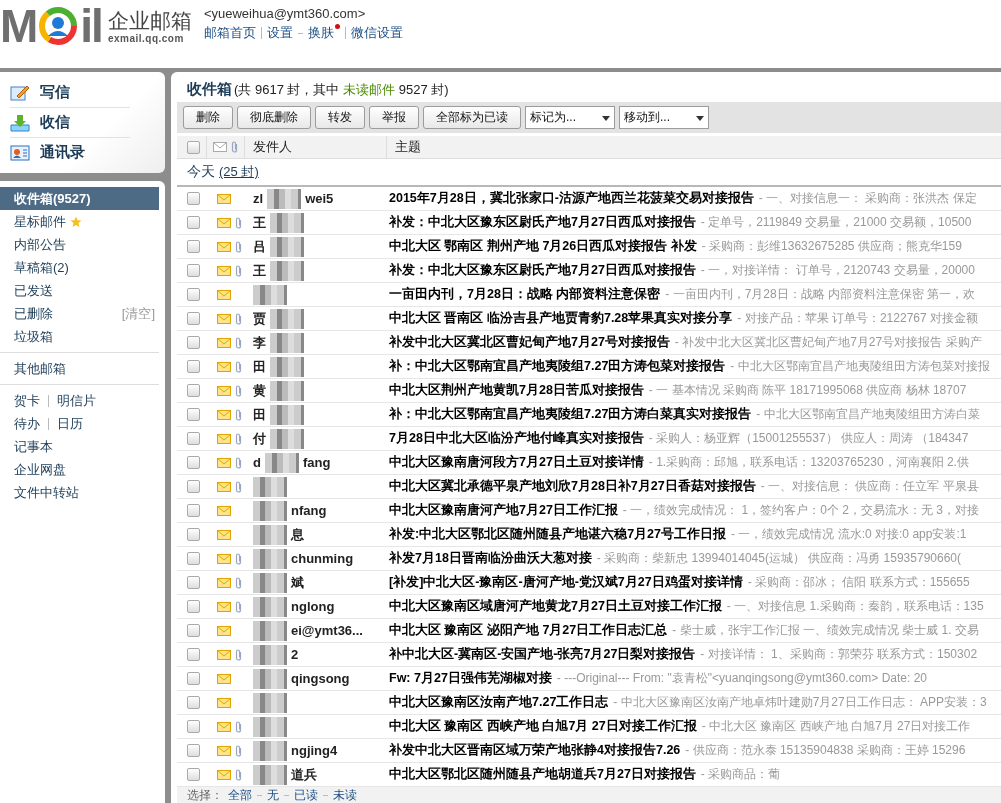  I want to click on mail-row: 2 补中北大区-冀南区-安国产地-张亮7月27日梨对接报告 - 对接详情： 1、采购商：郭荣芬 联系方式：150302, so click(589, 655).